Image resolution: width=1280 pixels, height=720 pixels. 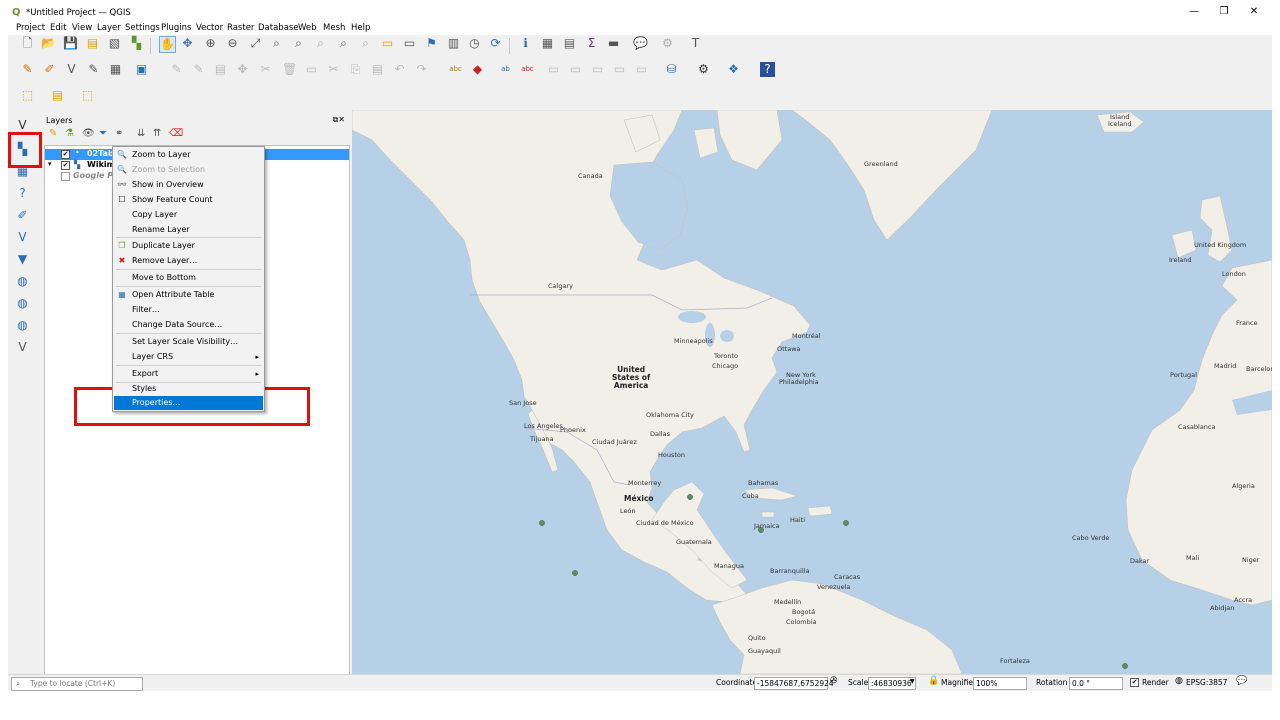 What do you see at coordinates (703, 69) in the screenshot?
I see `processing-icon: ⚙` at bounding box center [703, 69].